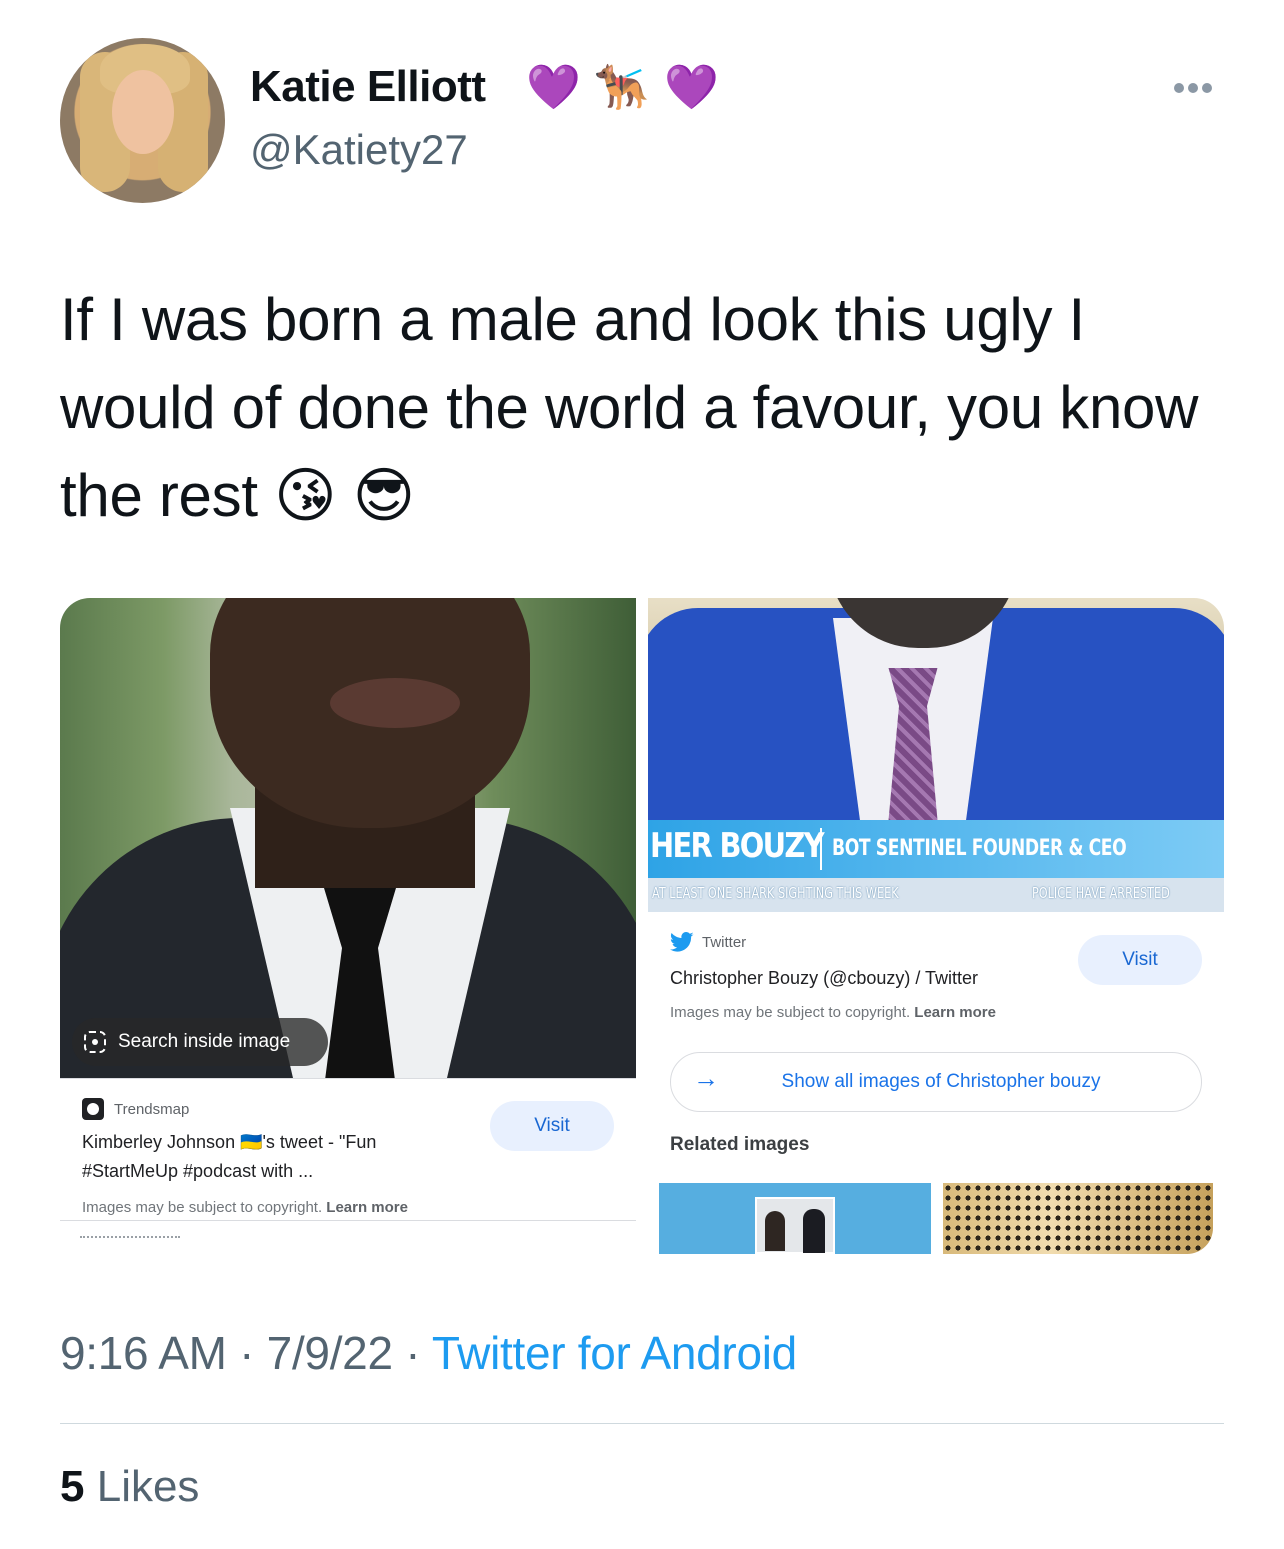 The width and height of the screenshot is (1284, 1549). I want to click on show-all-images-button: → Show all images of Christopher bouzy, so click(936, 1082).